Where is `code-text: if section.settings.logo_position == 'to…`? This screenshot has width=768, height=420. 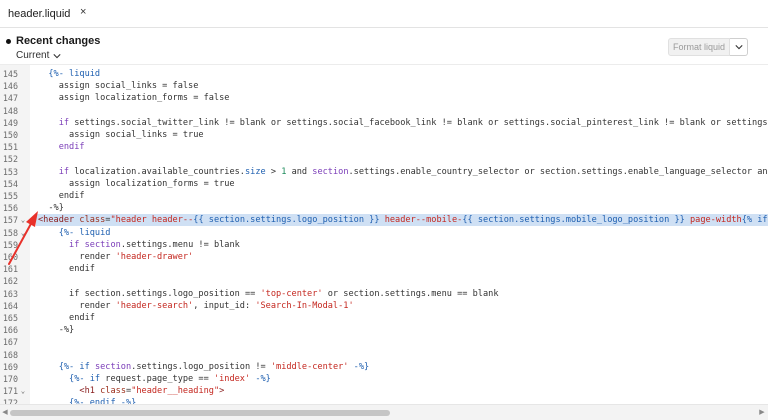 code-text: if section.settings.logo_position == 'to… is located at coordinates (268, 294).